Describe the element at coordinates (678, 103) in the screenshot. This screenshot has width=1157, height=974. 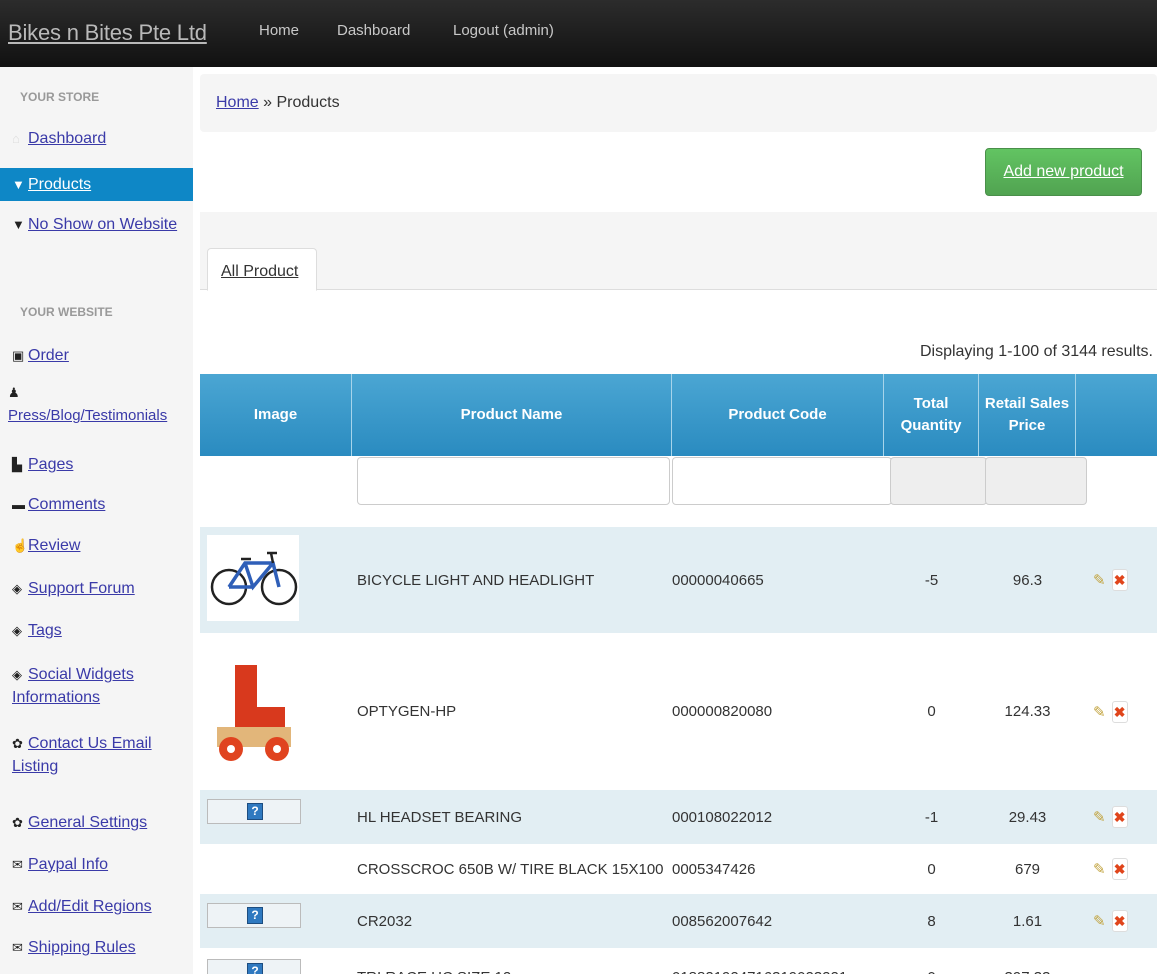
I see `breadcrumb: Home » Products` at that location.